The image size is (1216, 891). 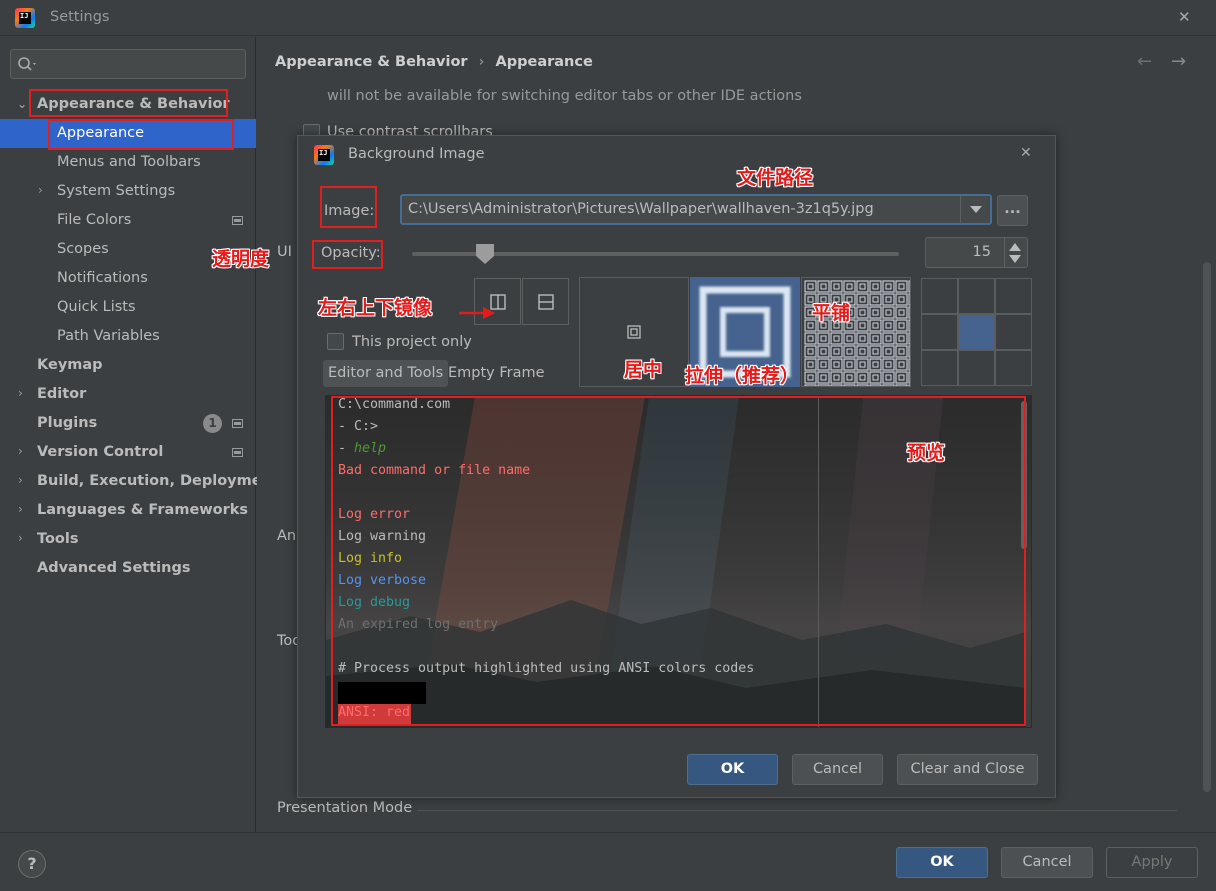 What do you see at coordinates (128, 64) in the screenshot?
I see `settings-search-input` at bounding box center [128, 64].